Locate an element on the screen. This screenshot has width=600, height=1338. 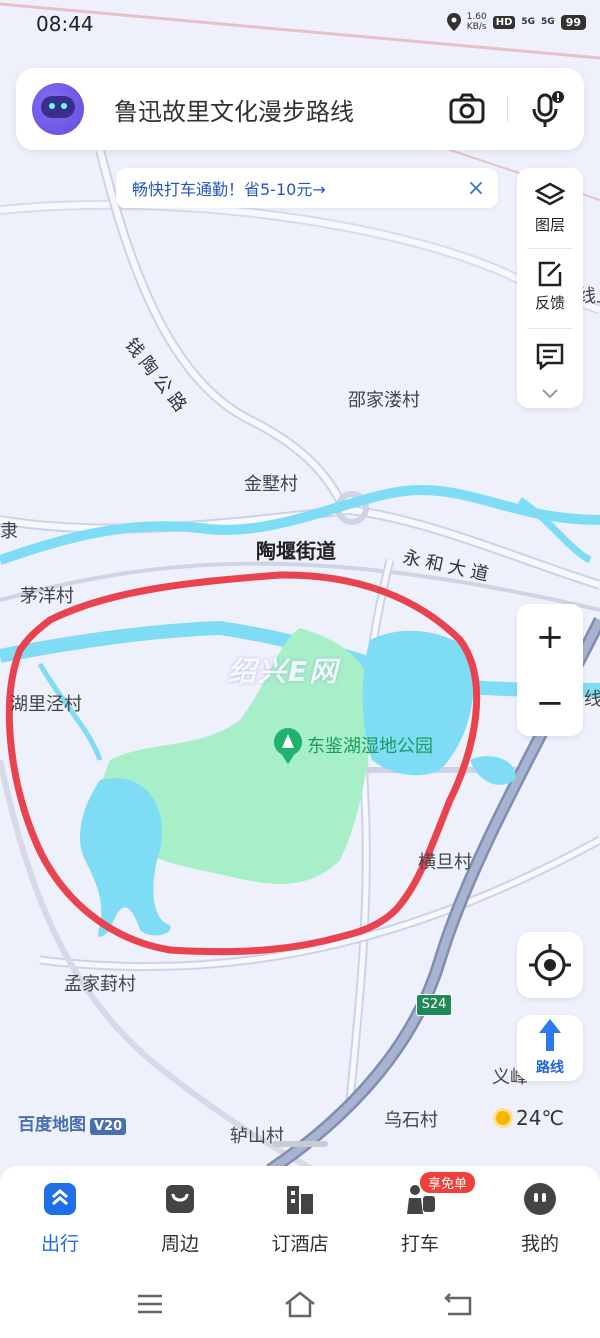
home-icon is located at coordinates (300, 1304).